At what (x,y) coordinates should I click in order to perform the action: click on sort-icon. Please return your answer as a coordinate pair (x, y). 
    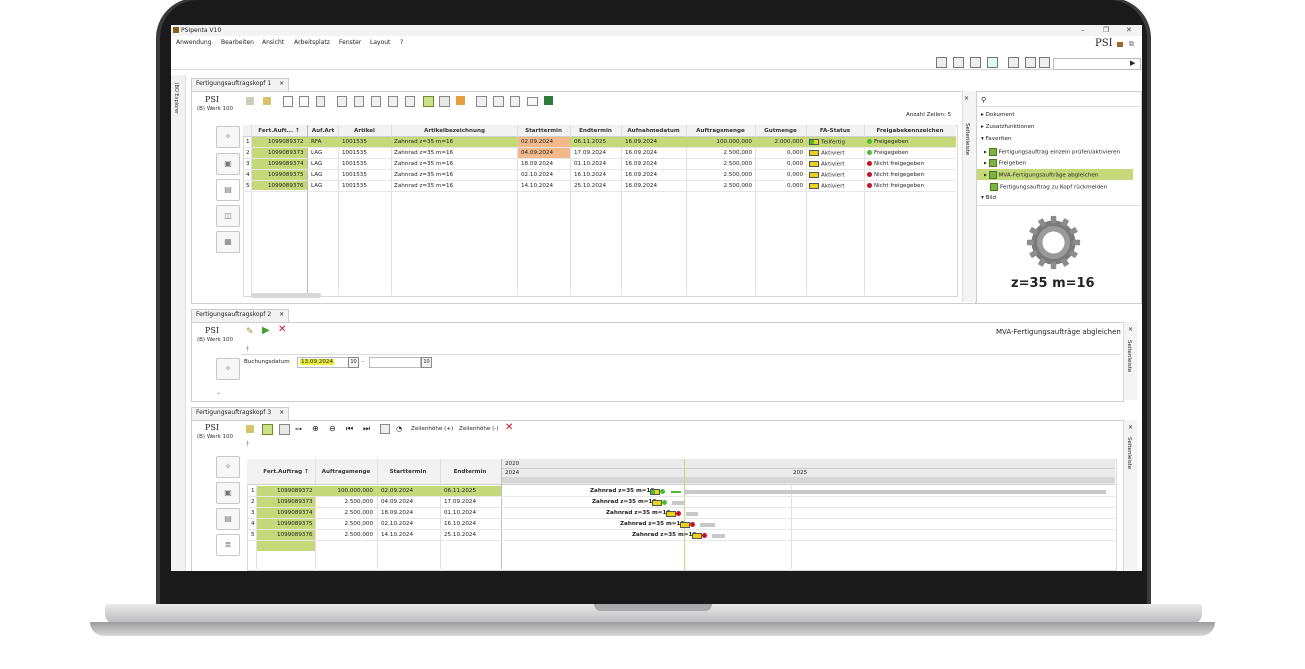
    Looking at the image, I should click on (376, 101).